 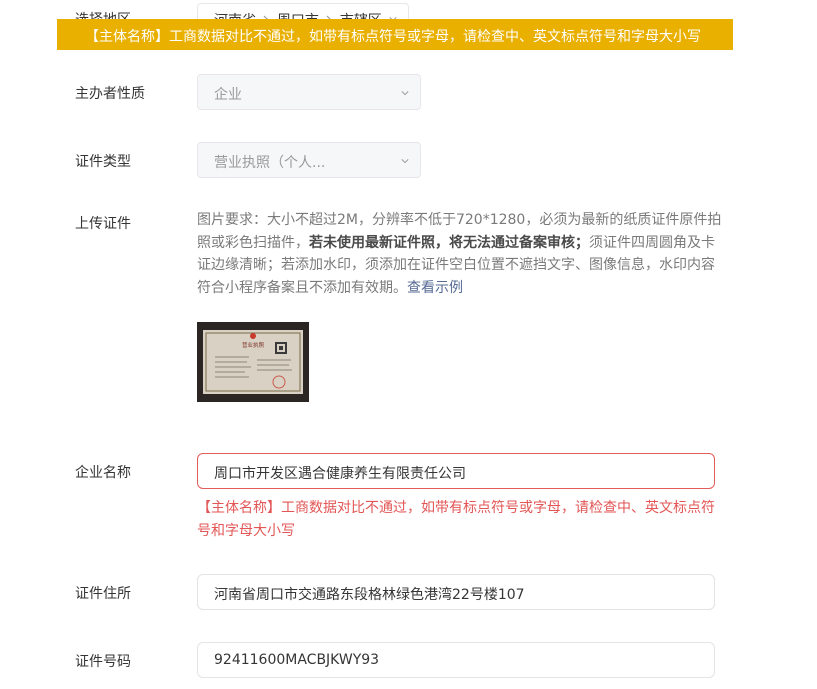 I want to click on cert-number-input: 92411600MACBJKWY93, so click(x=456, y=660).